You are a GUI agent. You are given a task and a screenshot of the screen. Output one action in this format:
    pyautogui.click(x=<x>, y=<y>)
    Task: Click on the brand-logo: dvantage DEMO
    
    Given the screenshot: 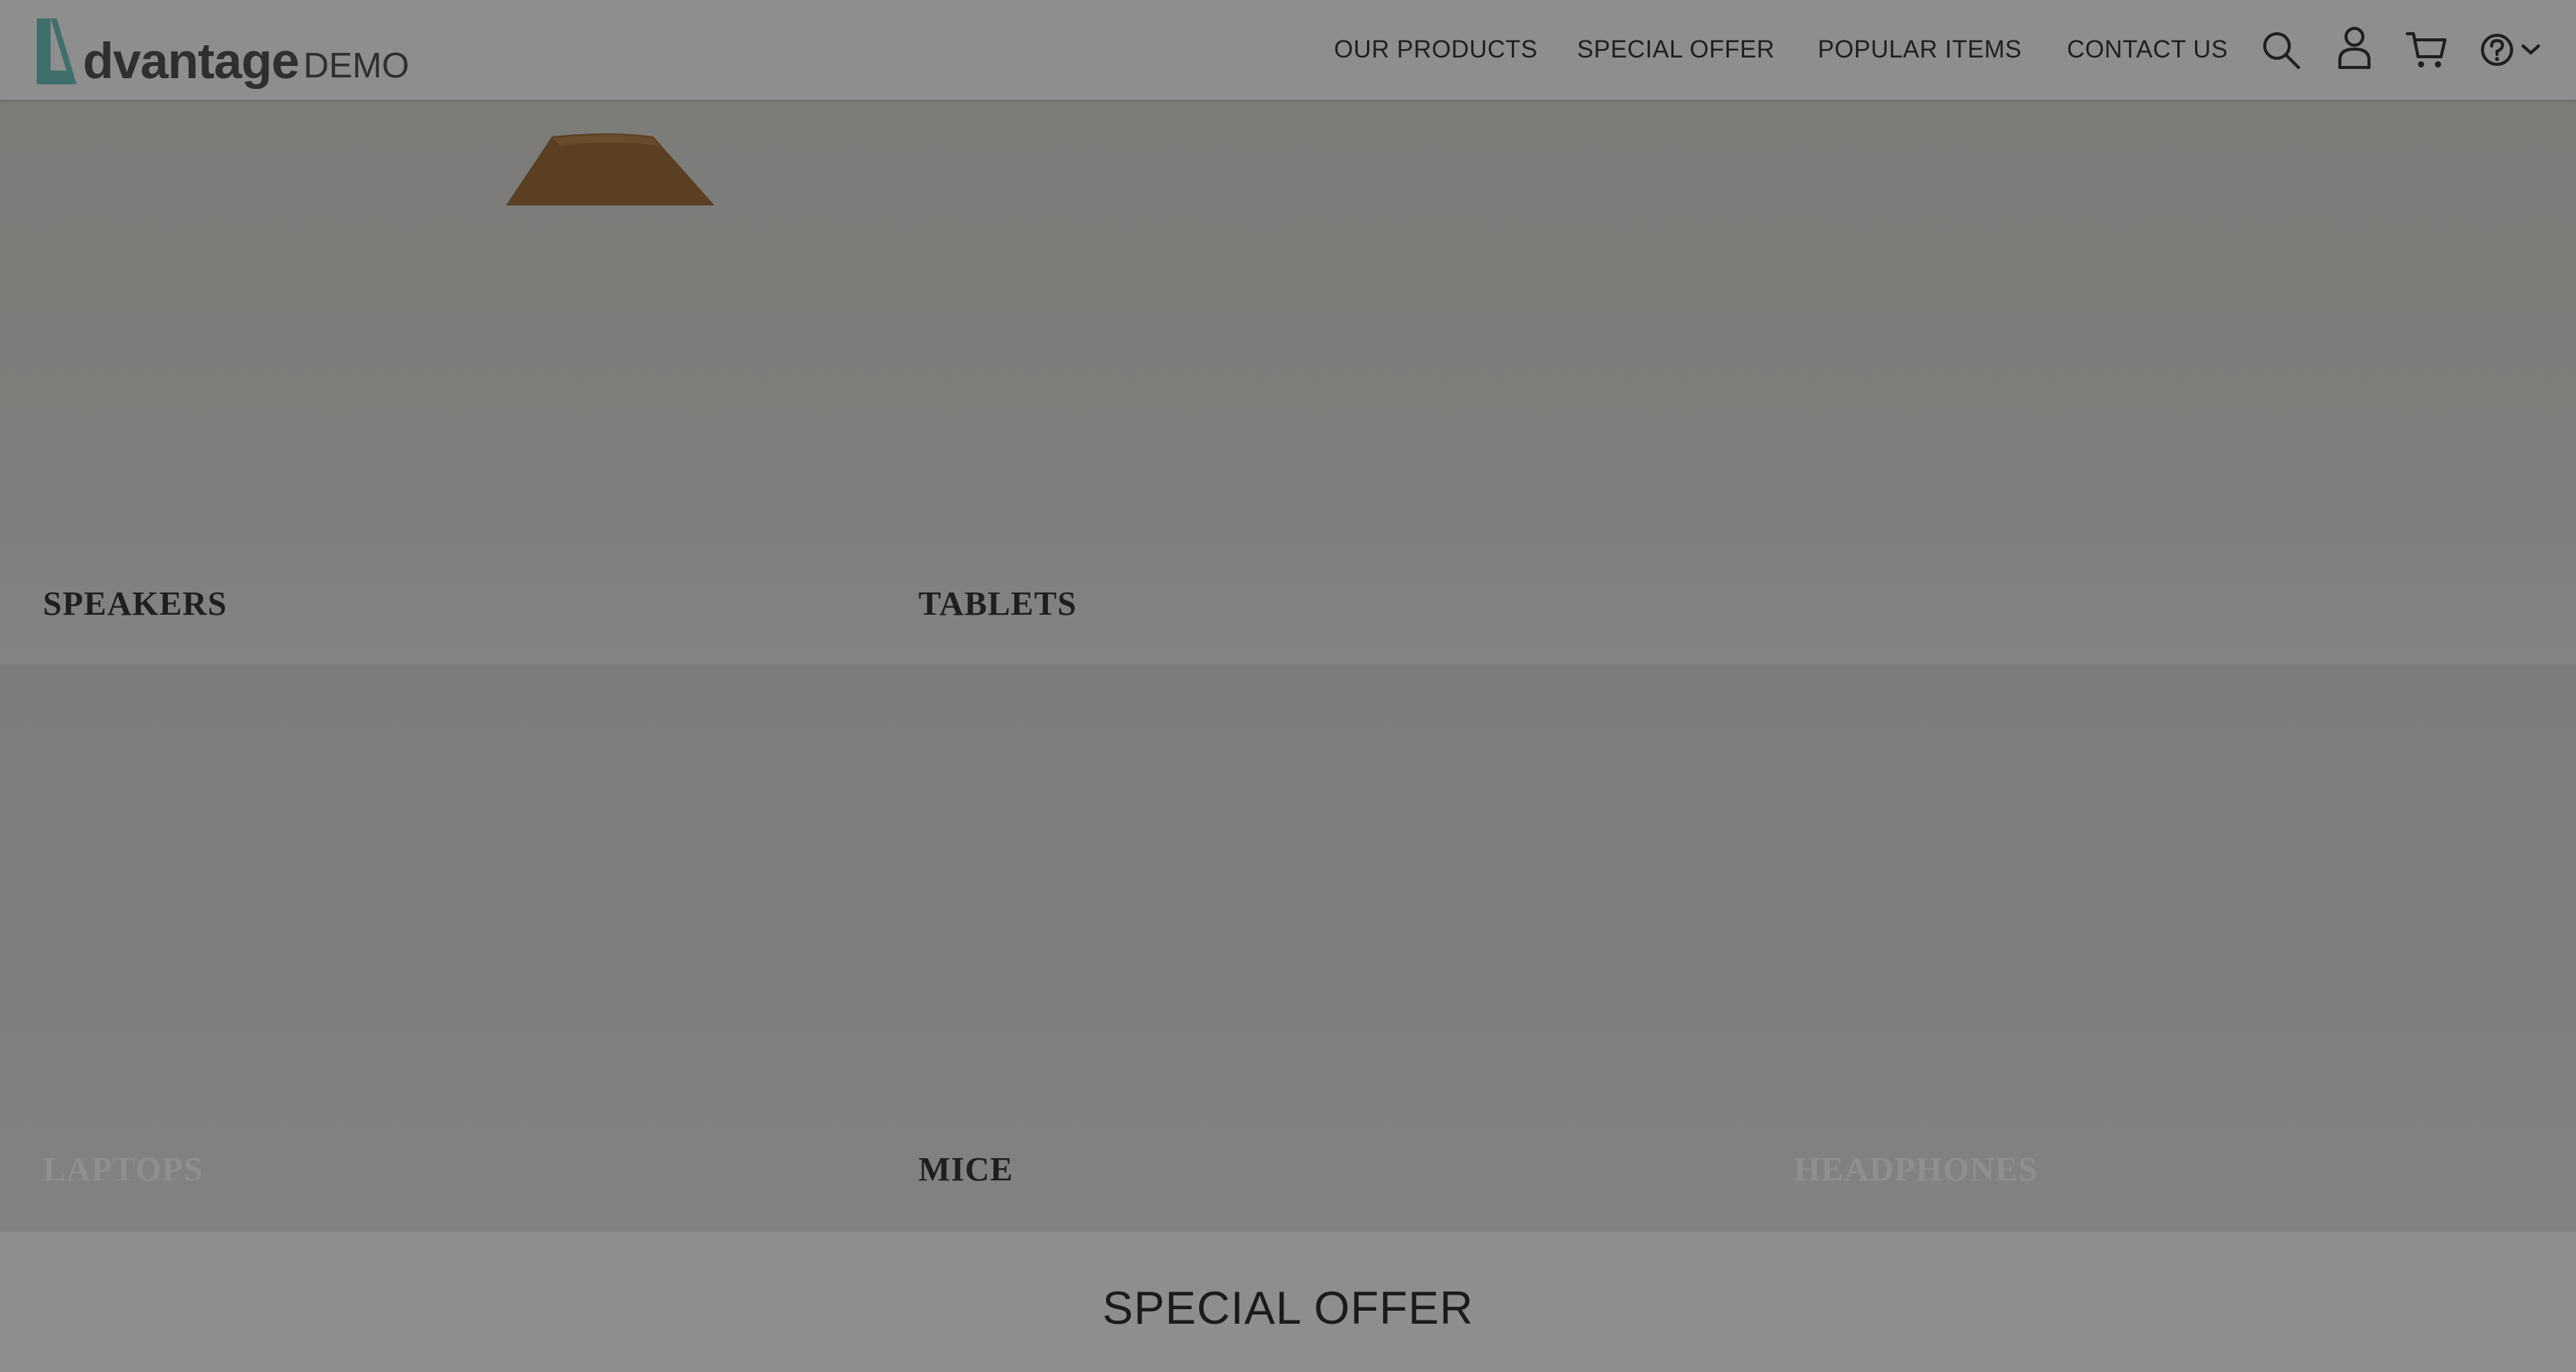 What is the action you would take?
    pyautogui.click(x=222, y=52)
    